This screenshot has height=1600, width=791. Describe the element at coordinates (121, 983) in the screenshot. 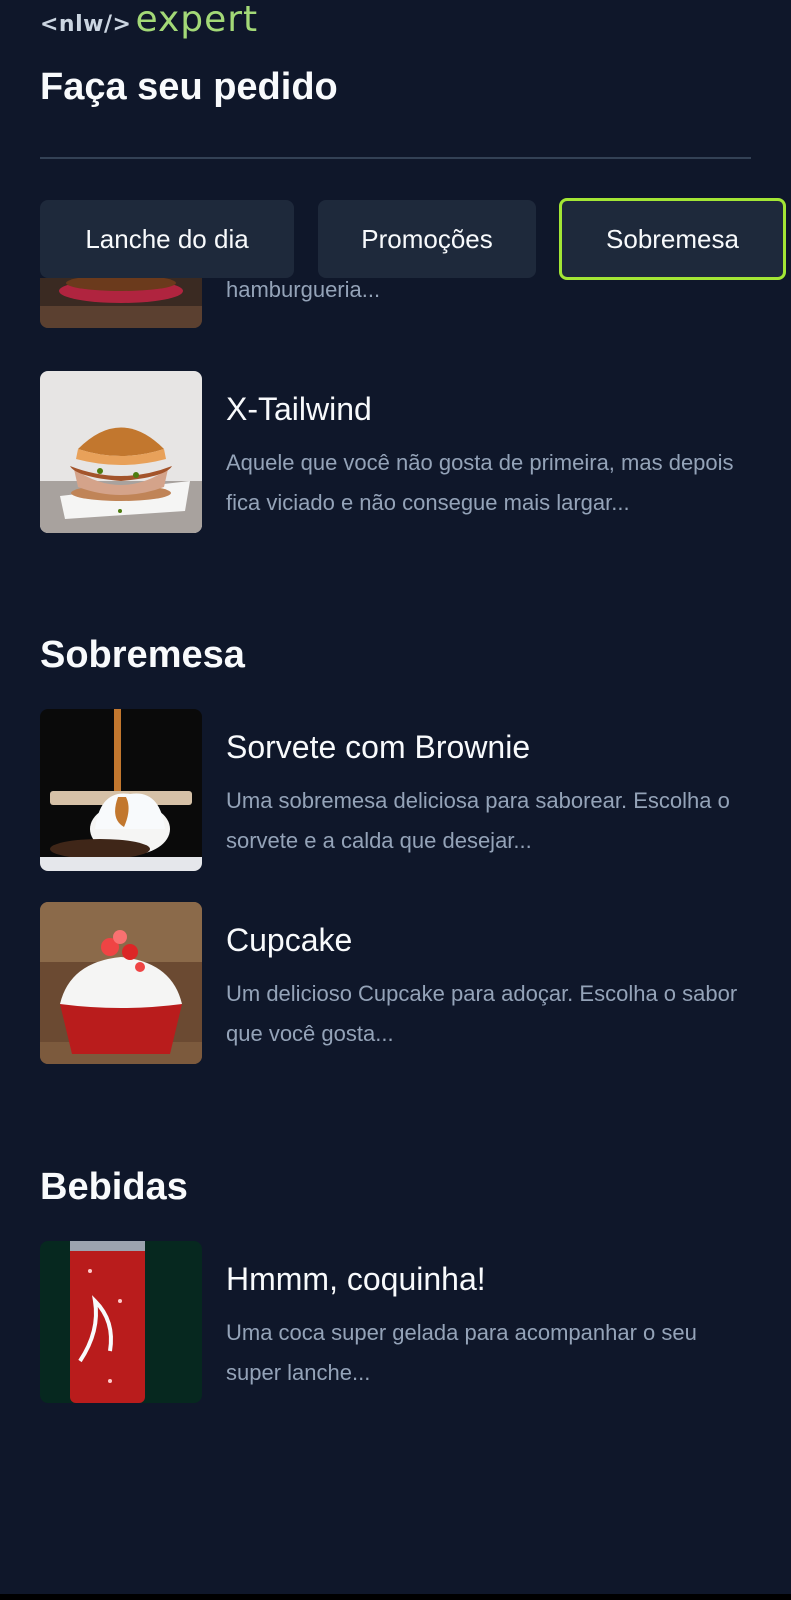

I see `product-image-cupcake` at that location.